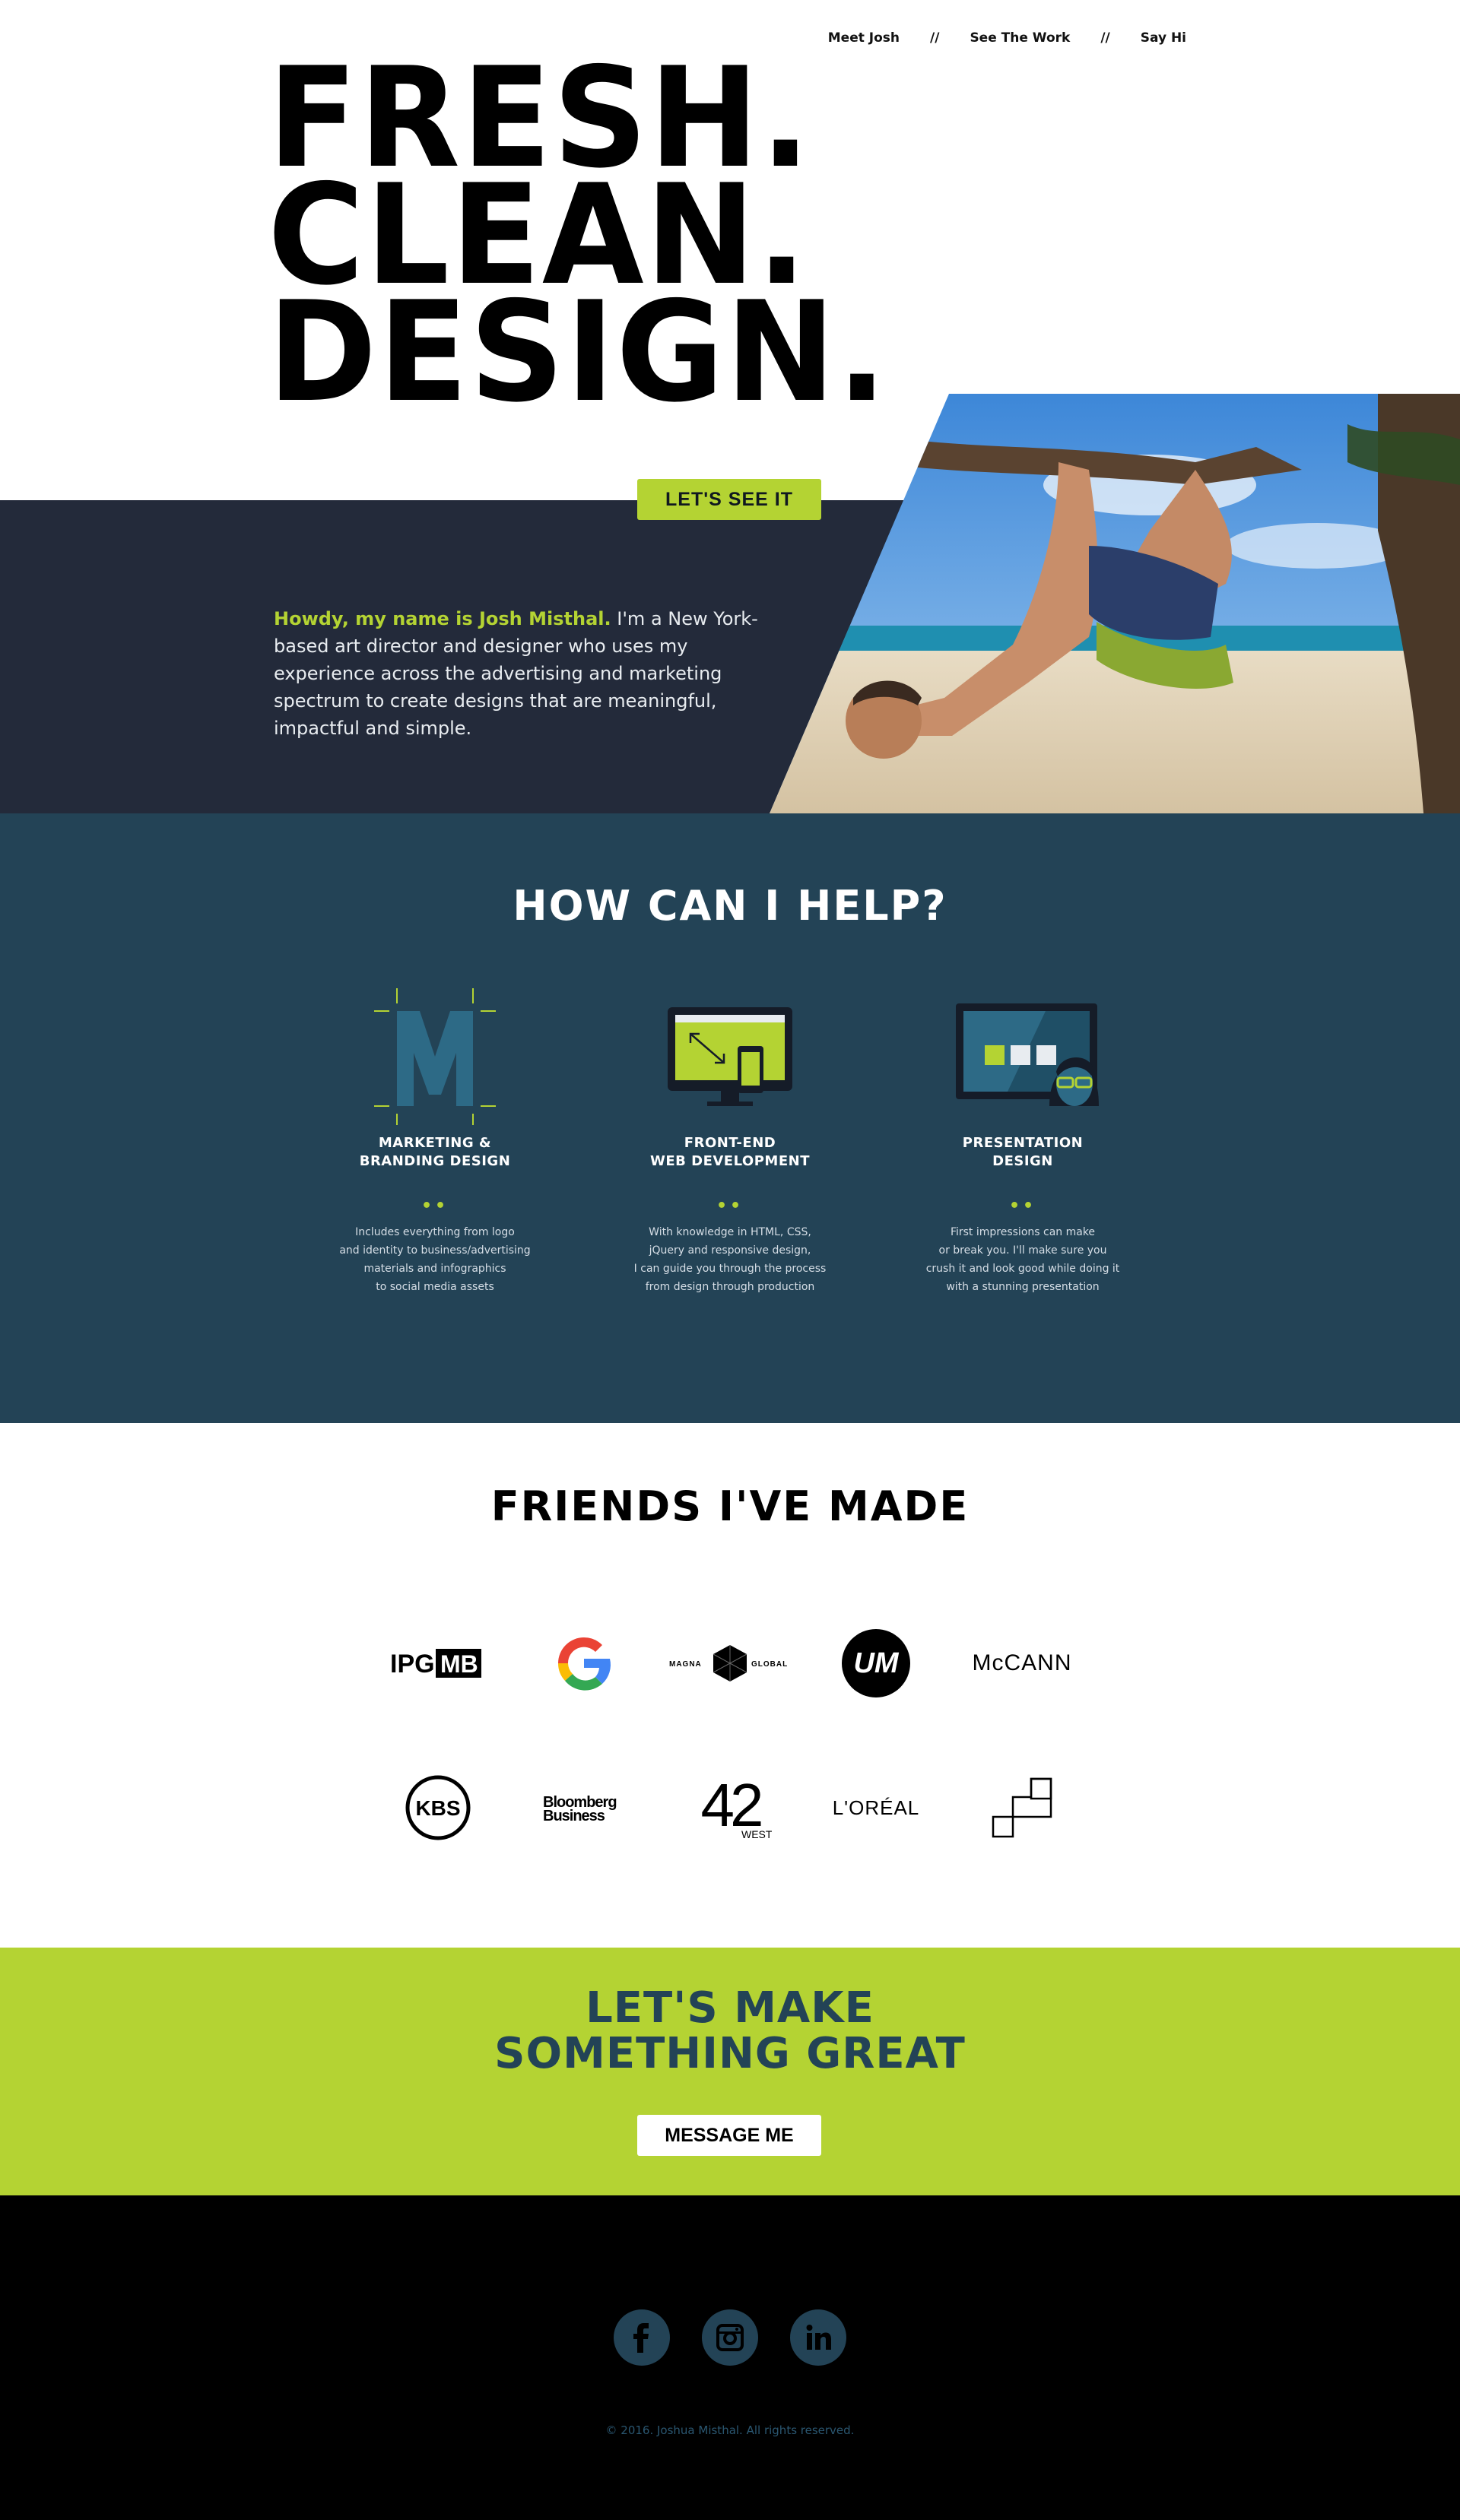  I want to click on top-nav: Meet Josh // See The Work // Say Hi, so click(1007, 38).